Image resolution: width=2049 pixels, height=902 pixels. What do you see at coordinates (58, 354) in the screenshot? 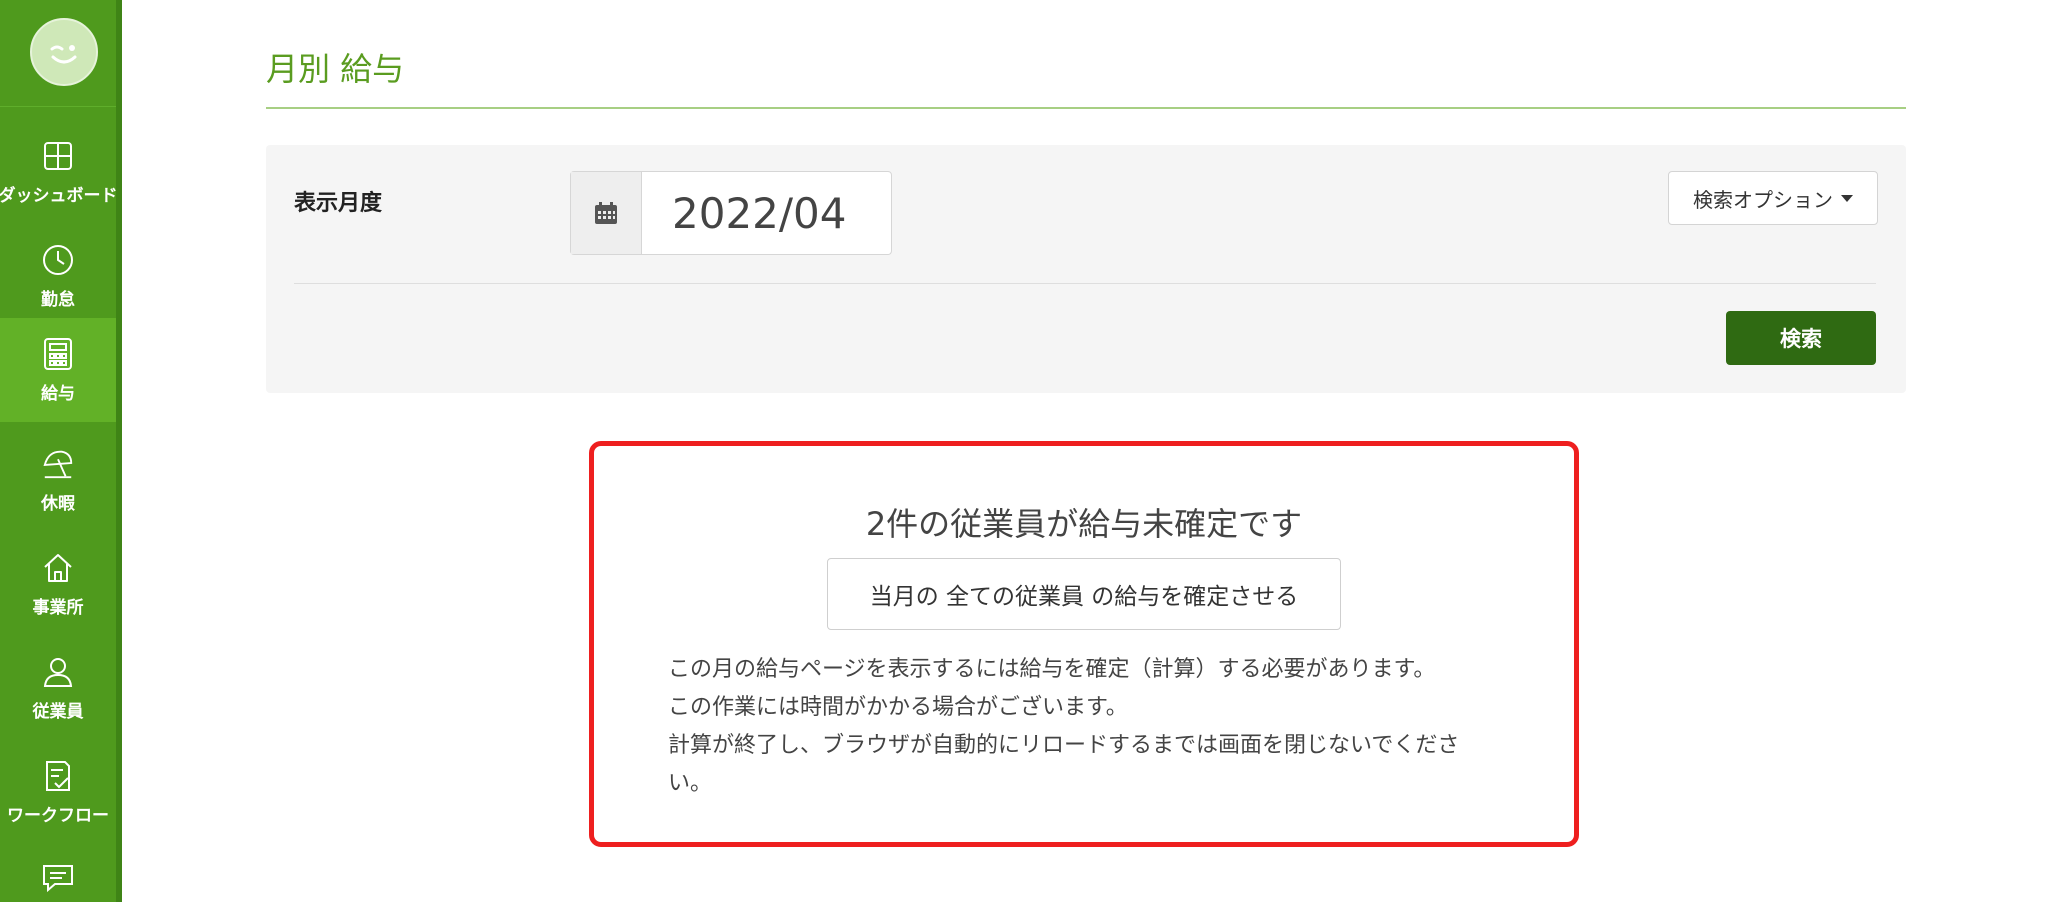
I see `calculator-icon` at bounding box center [58, 354].